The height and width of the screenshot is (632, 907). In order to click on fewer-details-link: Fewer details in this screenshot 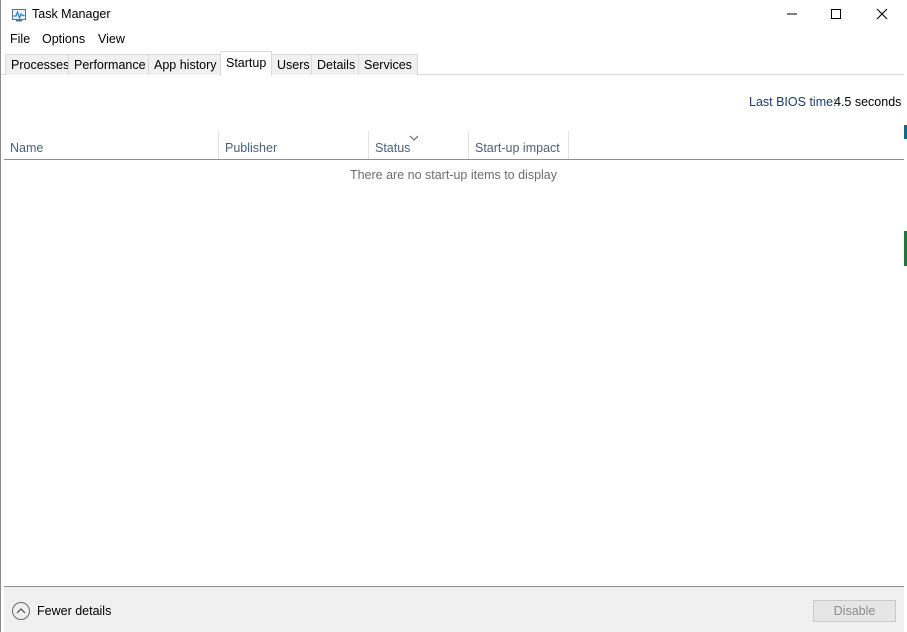, I will do `click(74, 611)`.